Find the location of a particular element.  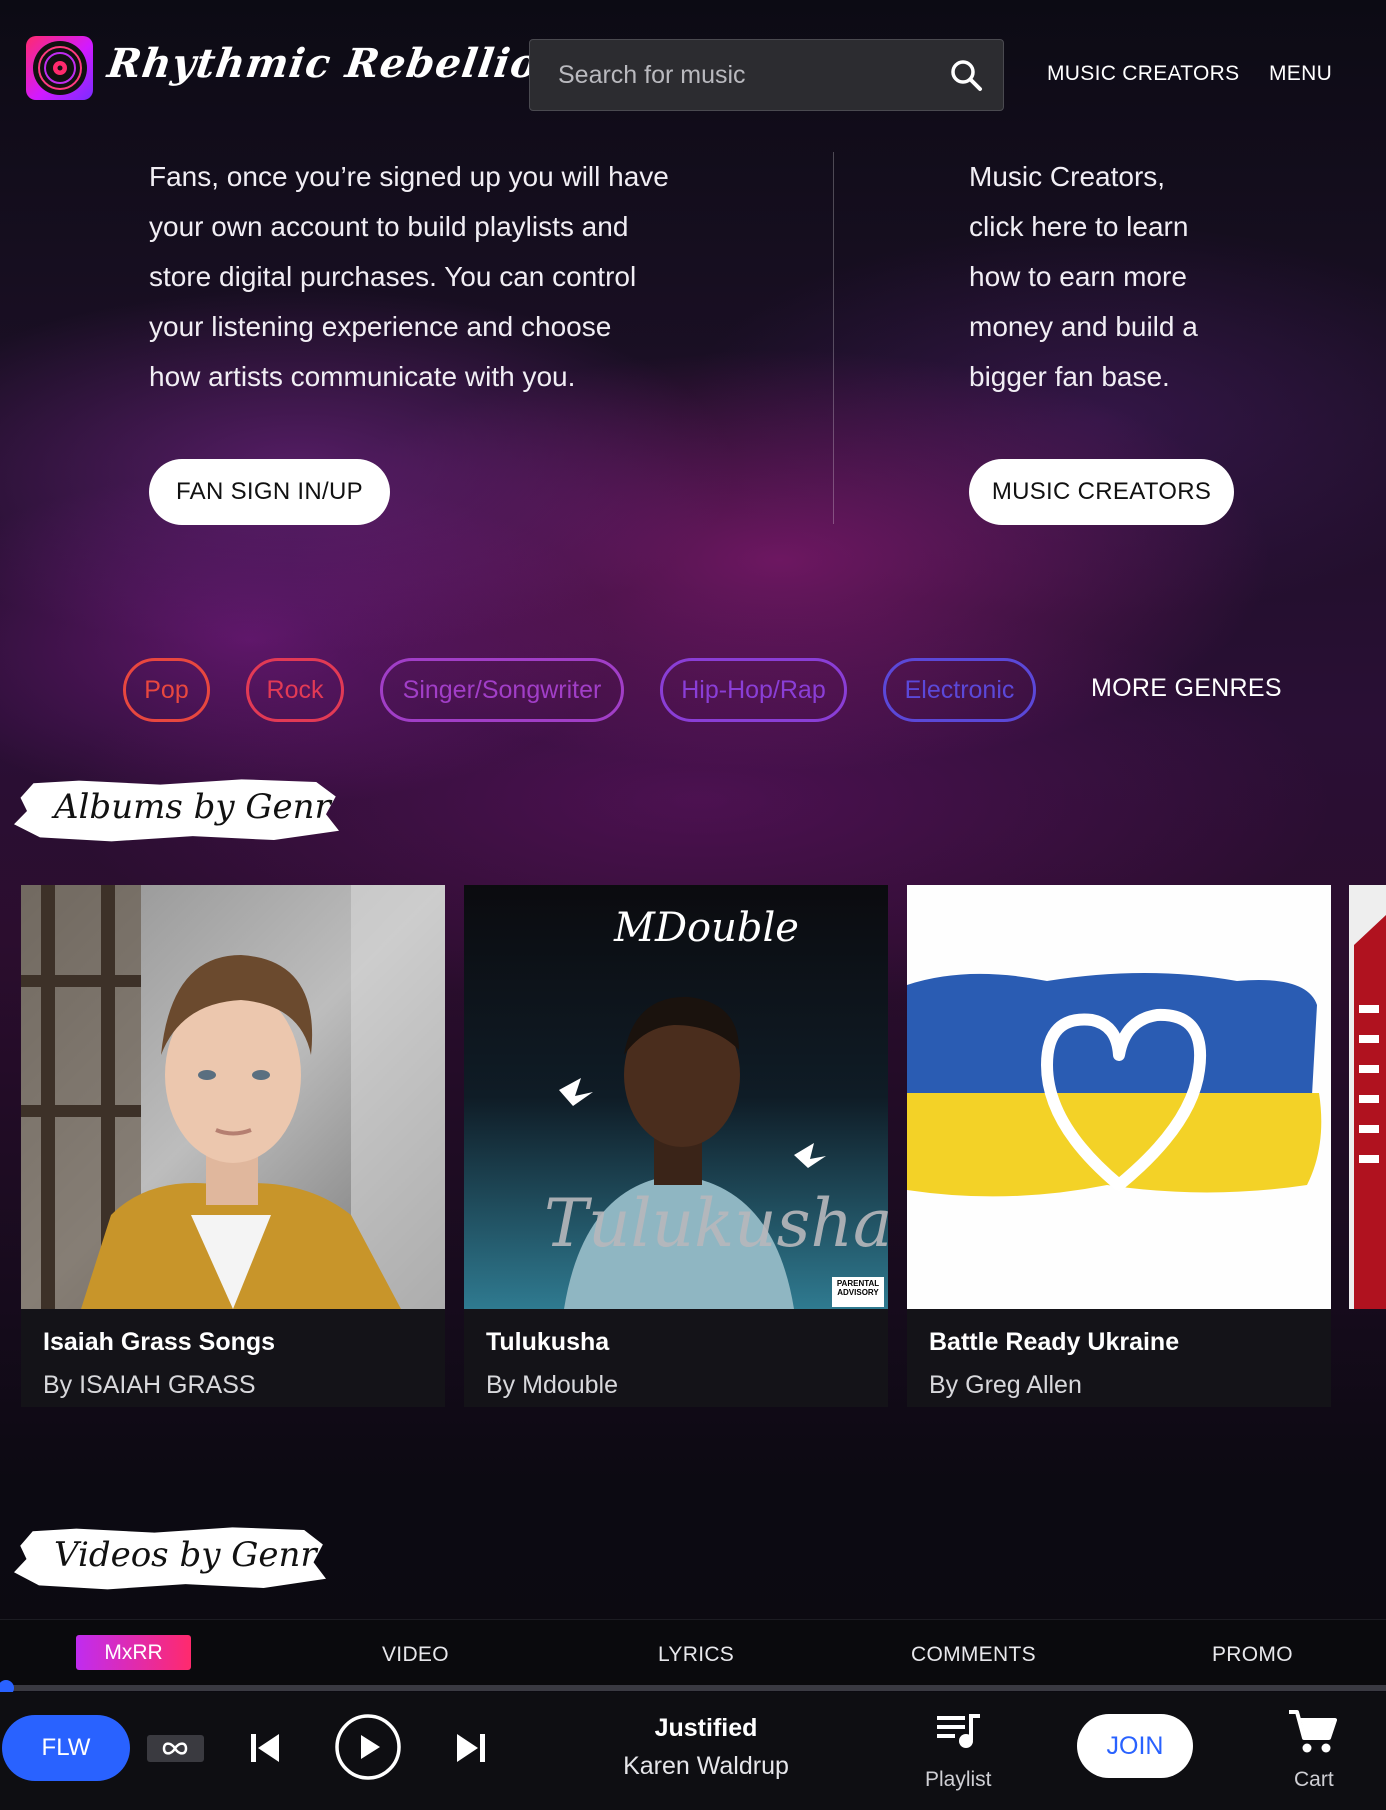

flw-button: FLW is located at coordinates (66, 1748).